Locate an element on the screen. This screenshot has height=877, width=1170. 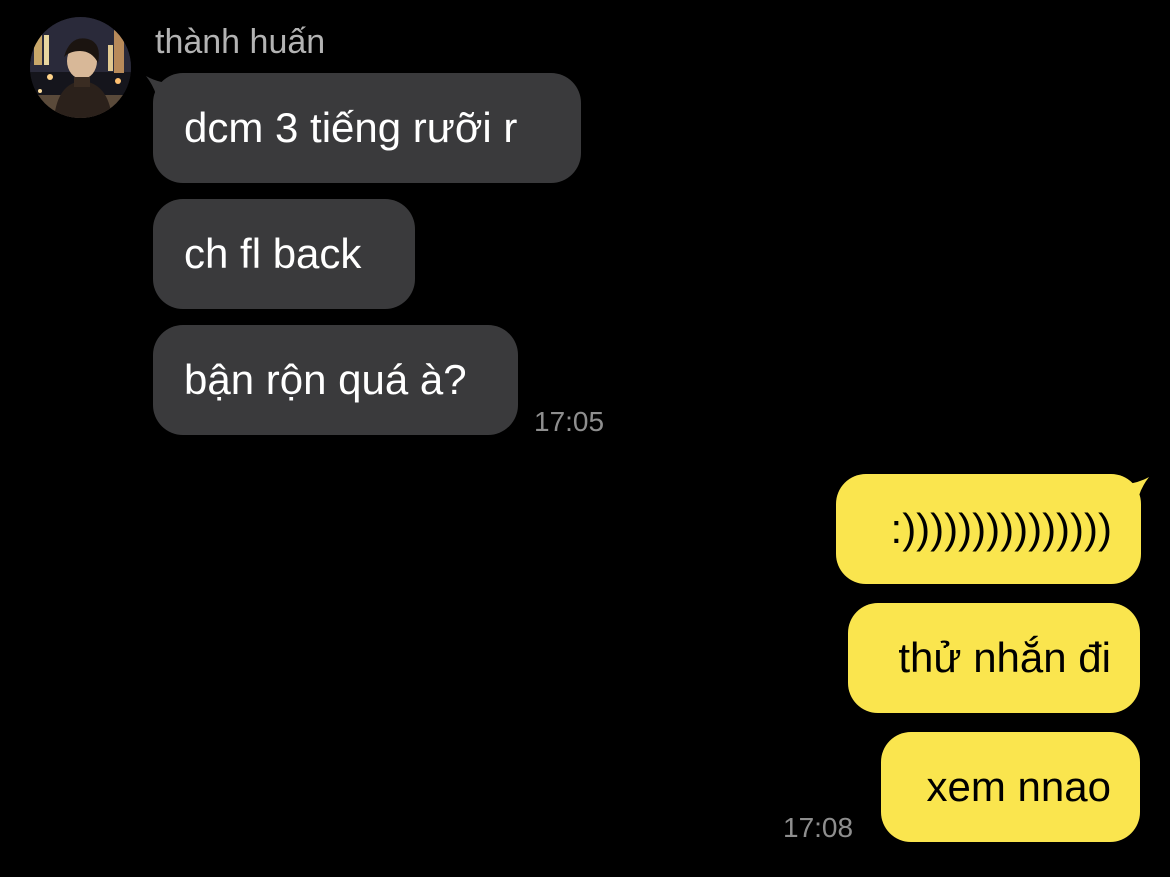
avatar is located at coordinates (80, 67).